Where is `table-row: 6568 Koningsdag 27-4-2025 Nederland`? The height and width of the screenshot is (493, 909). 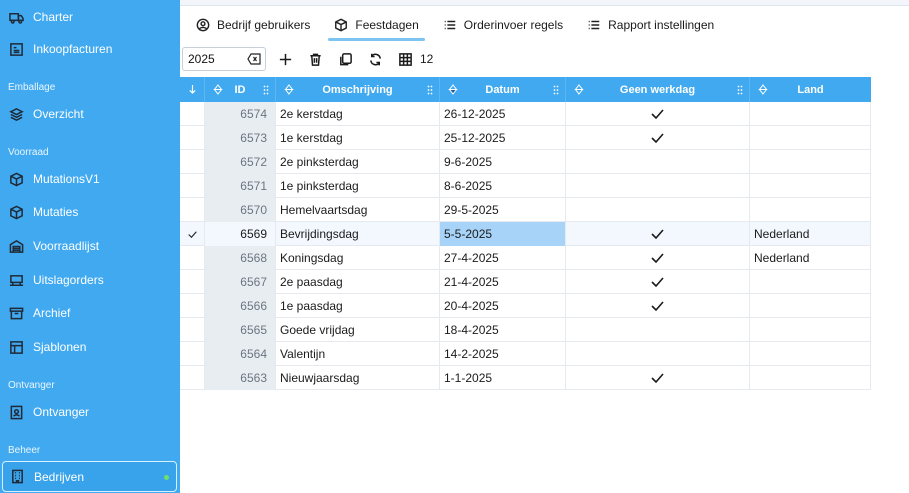 table-row: 6568 Koningsdag 27-4-2025 Nederland is located at coordinates (525, 258).